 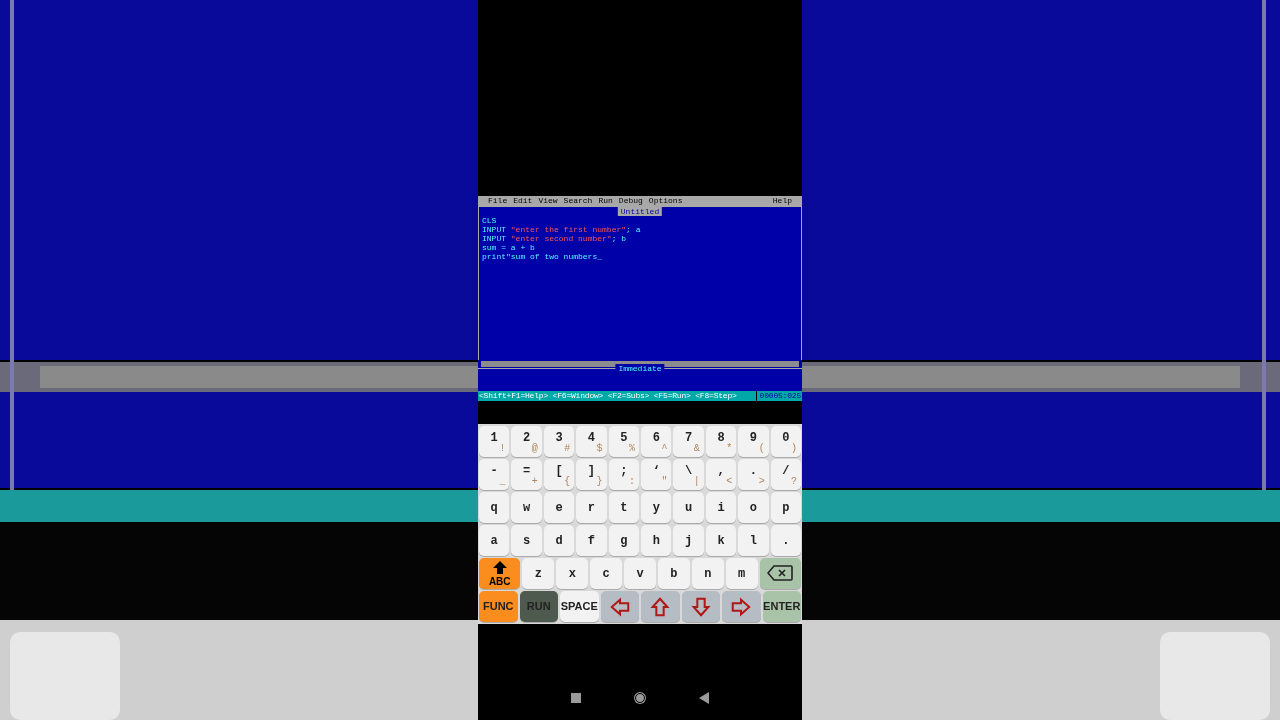 What do you see at coordinates (526, 441) in the screenshot?
I see `key: 2 @` at bounding box center [526, 441].